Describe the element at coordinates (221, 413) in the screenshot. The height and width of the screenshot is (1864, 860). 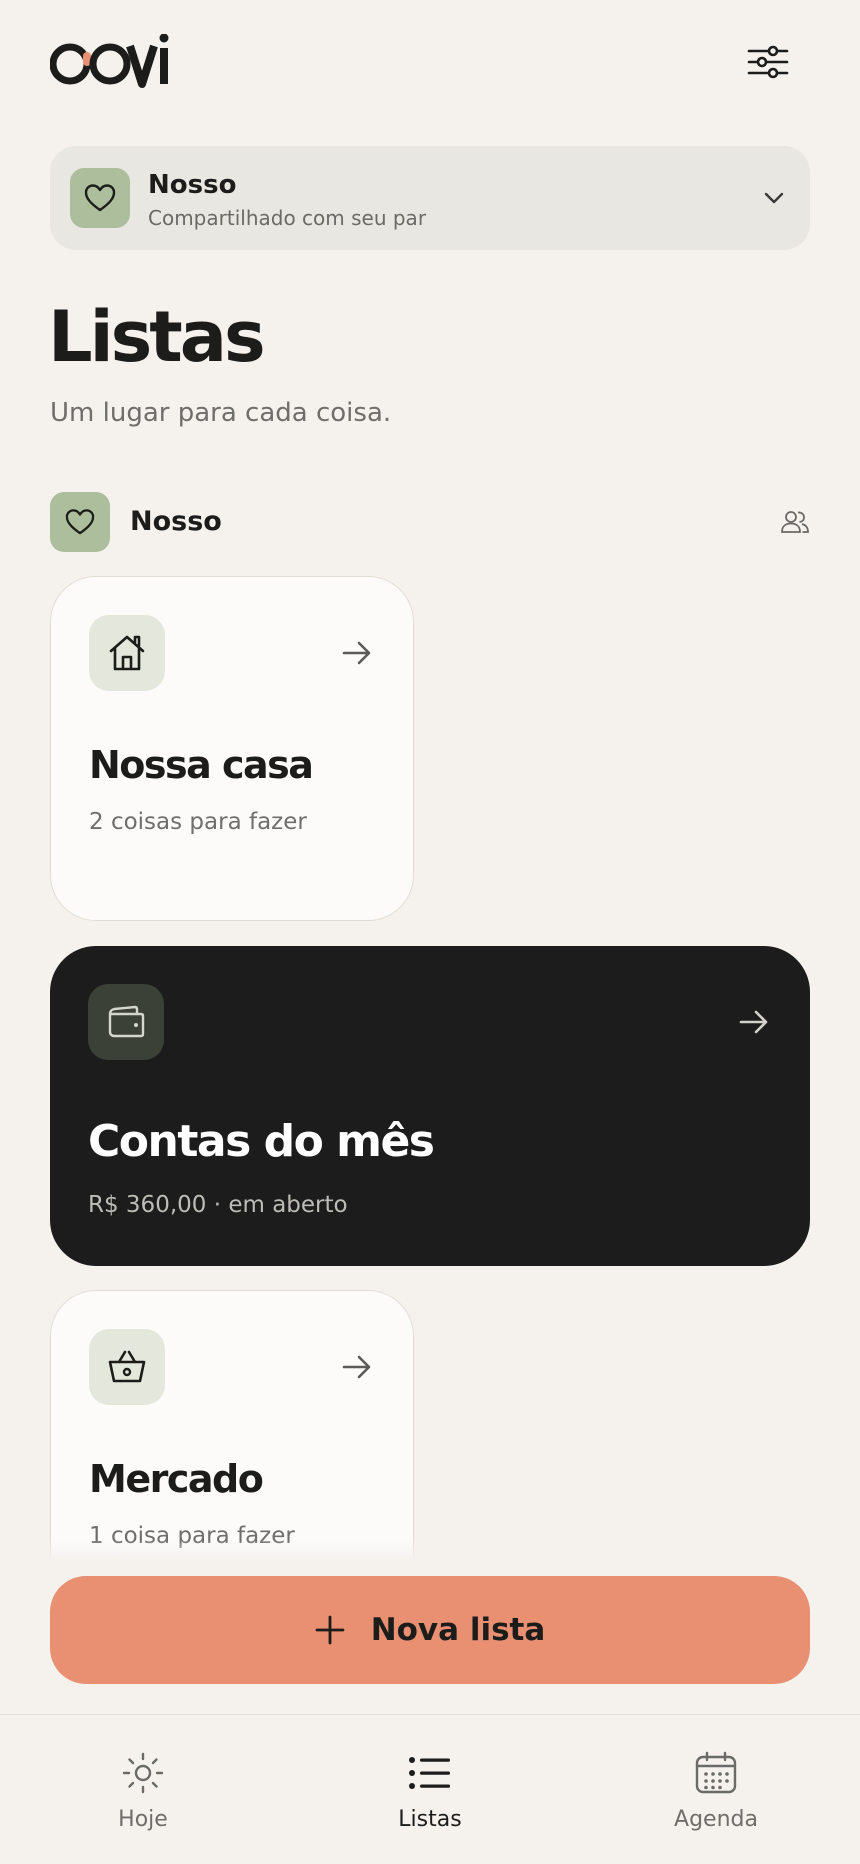
I see `page-subtitle: Um lugar para cada coisa.` at that location.